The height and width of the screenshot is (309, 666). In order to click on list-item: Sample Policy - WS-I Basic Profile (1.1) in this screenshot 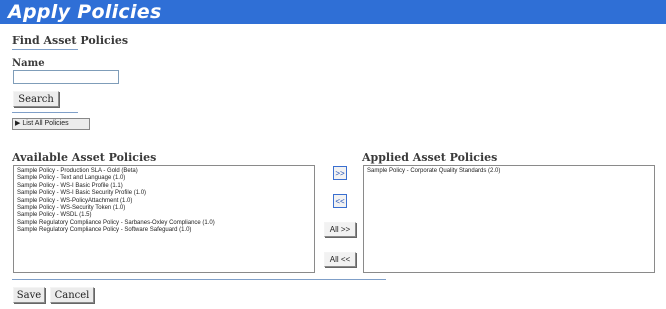, I will do `click(164, 186)`.